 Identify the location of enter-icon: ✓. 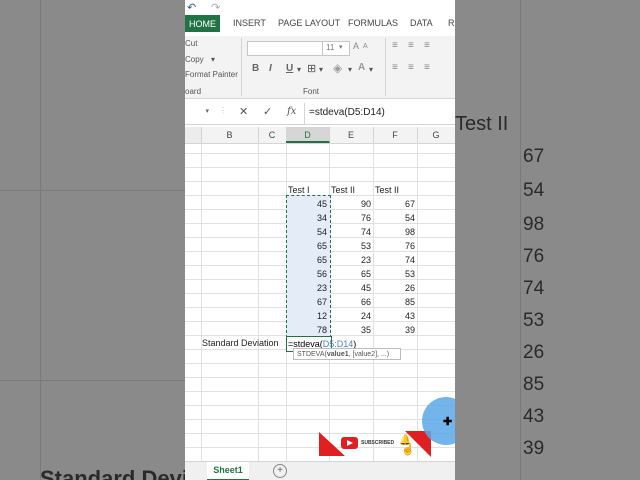
(267, 111).